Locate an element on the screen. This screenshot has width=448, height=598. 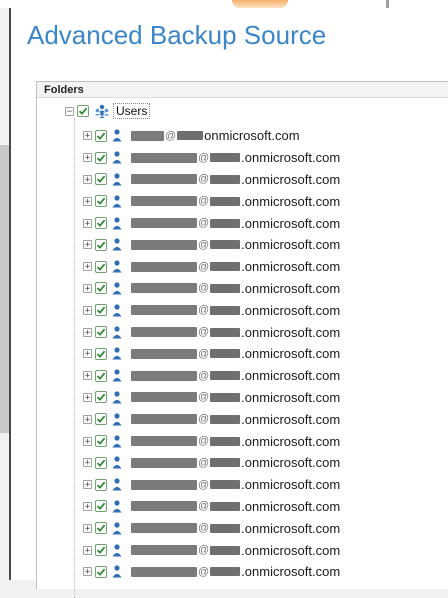
users-checkbox is located at coordinates (83, 111).